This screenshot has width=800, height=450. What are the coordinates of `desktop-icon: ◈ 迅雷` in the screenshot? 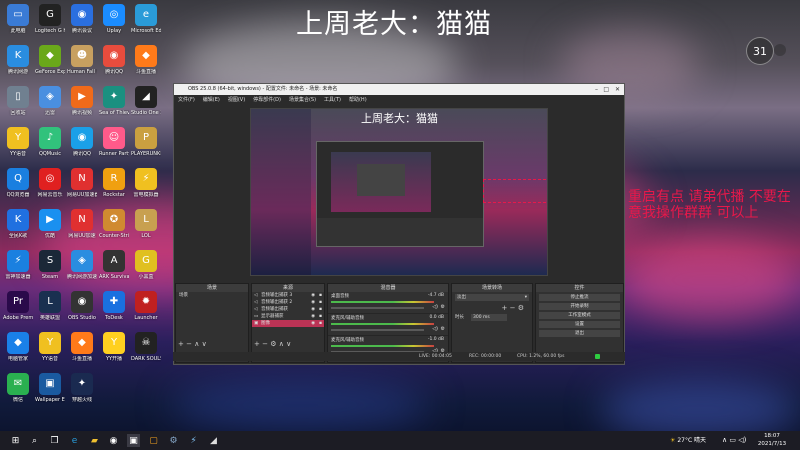 It's located at (50, 101).